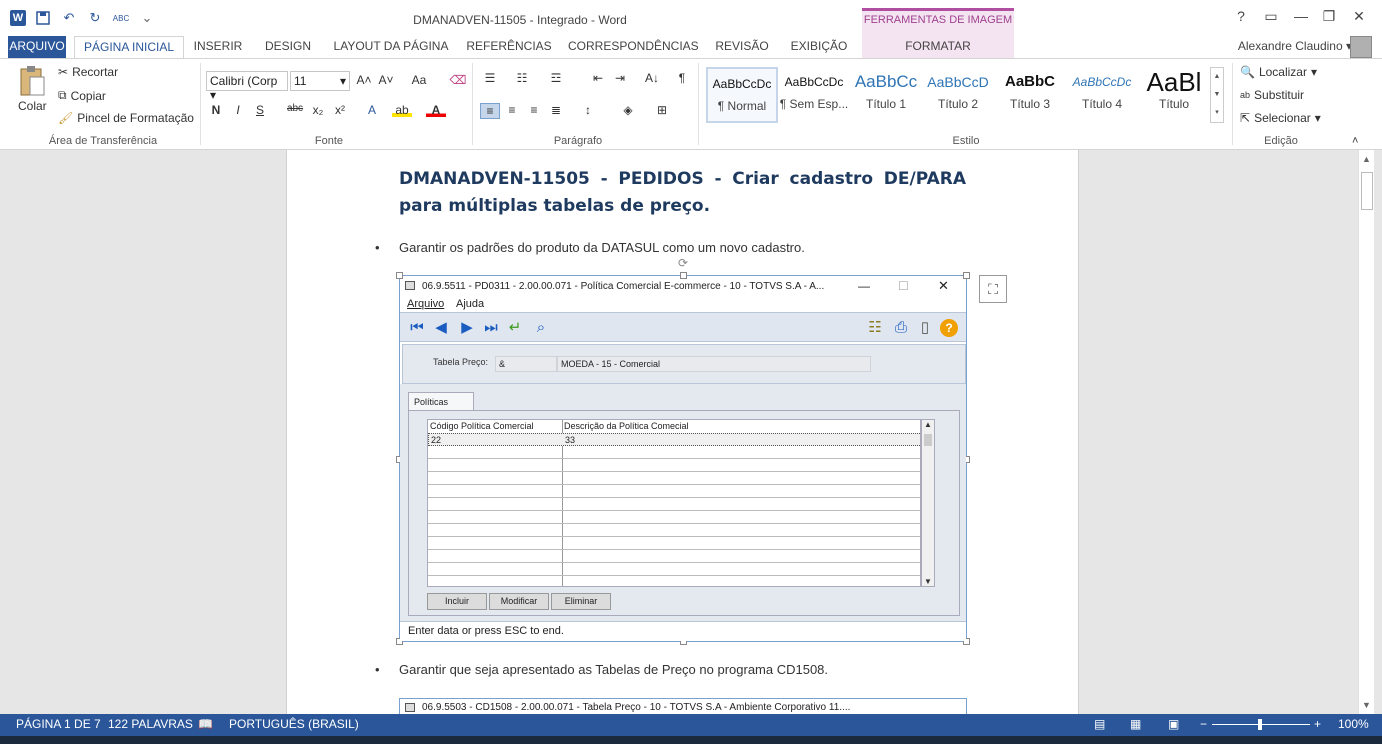 The image size is (1382, 744). Describe the element at coordinates (386, 80) in the screenshot. I see `shrink-font-icon: A˅` at that location.